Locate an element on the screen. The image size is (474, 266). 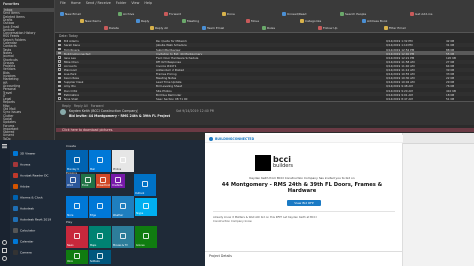
ribbon-button-label: Team Email is located at coordinates (216, 28).